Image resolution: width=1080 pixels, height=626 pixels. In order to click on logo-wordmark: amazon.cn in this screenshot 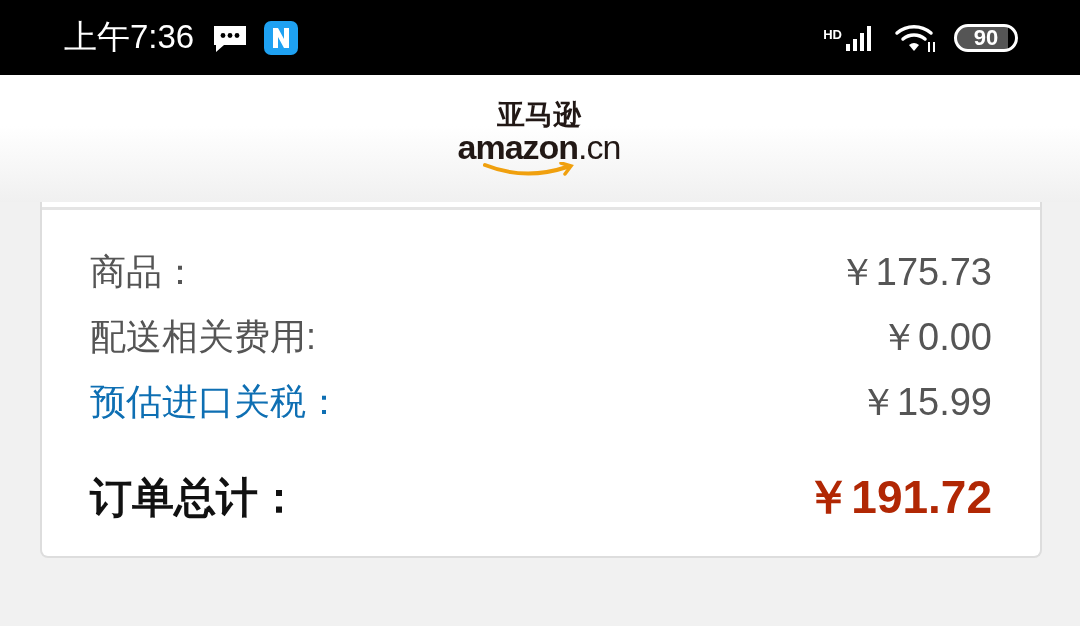, I will do `click(539, 146)`.